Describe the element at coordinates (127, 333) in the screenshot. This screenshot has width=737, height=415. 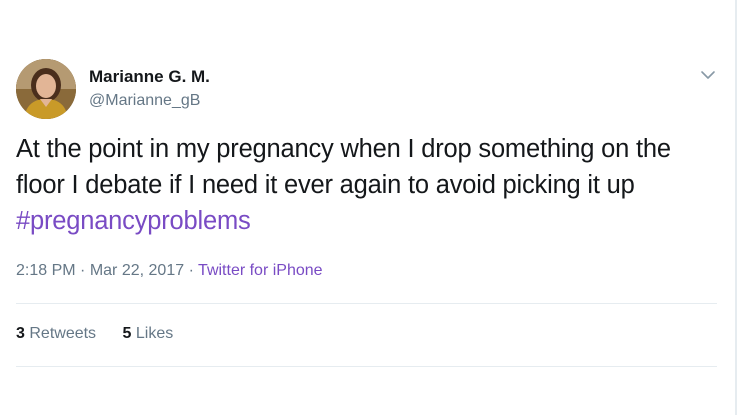
I see `likes-count: 5` at that location.